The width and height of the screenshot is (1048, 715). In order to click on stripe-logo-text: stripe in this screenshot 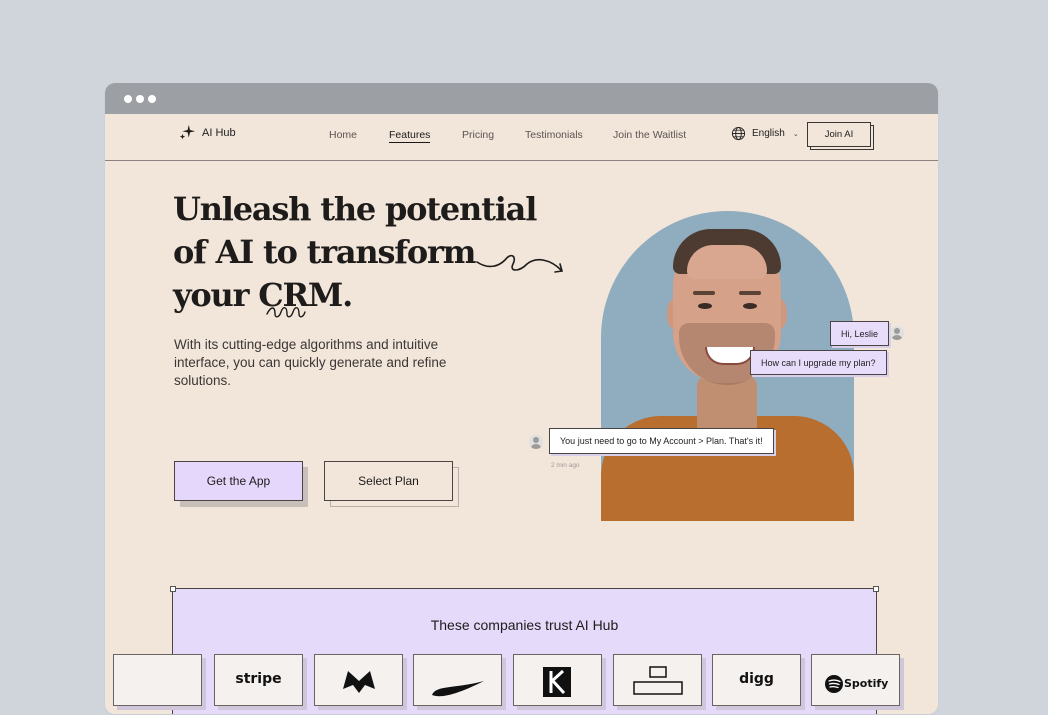, I will do `click(258, 679)`.